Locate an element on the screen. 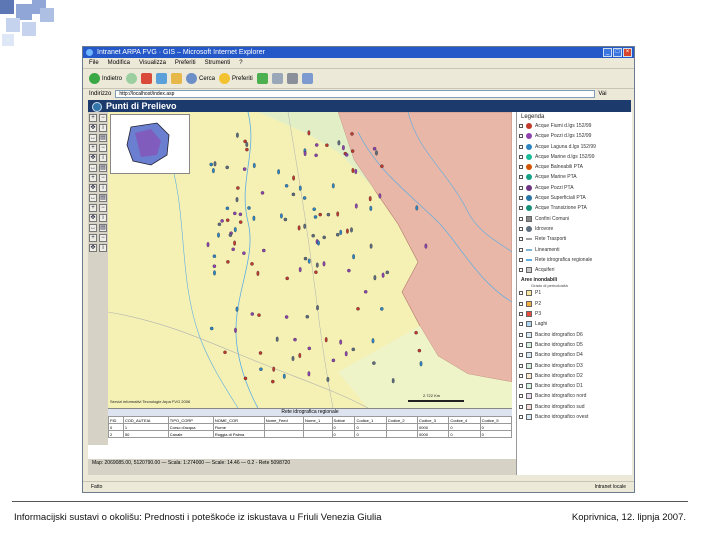  address-input: http://localhost/index.asp is located at coordinates (355, 94).